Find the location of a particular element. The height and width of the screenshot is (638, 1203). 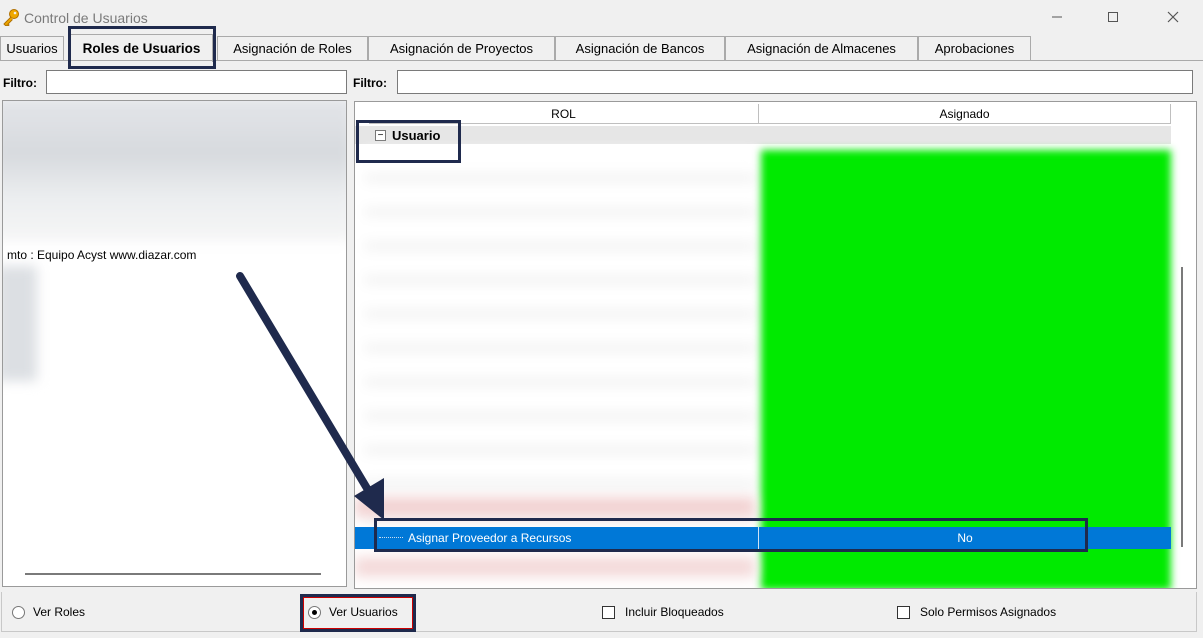

title-bar: Control de Usuarios is located at coordinates (601, 17).